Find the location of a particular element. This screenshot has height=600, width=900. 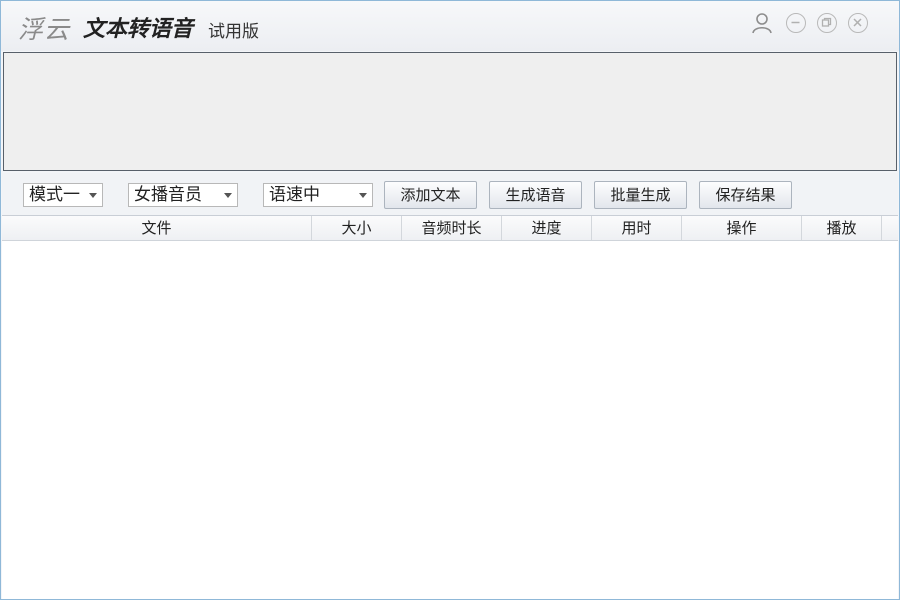

app-title: 文本转语音 is located at coordinates (138, 29).